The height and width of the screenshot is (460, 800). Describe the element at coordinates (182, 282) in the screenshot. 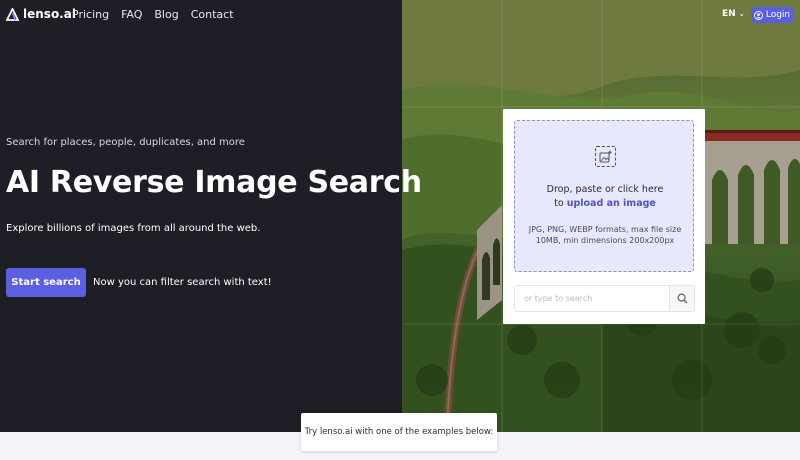

I see `filter-note: Now you can filter search with text!` at that location.